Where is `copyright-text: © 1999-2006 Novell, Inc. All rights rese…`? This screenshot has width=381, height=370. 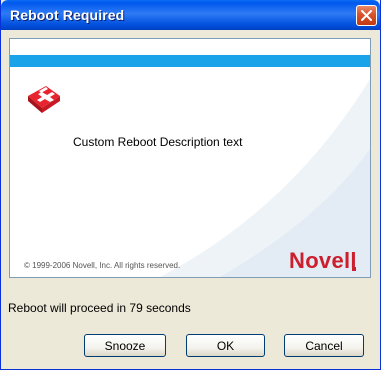 copyright-text: © 1999-2006 Novell, Inc. All rights rese… is located at coordinates (102, 265).